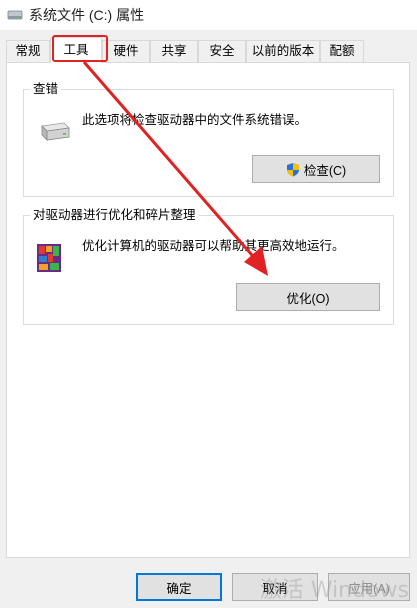  What do you see at coordinates (283, 51) in the screenshot?
I see `tab-previous-versions: 以前的版本` at bounding box center [283, 51].